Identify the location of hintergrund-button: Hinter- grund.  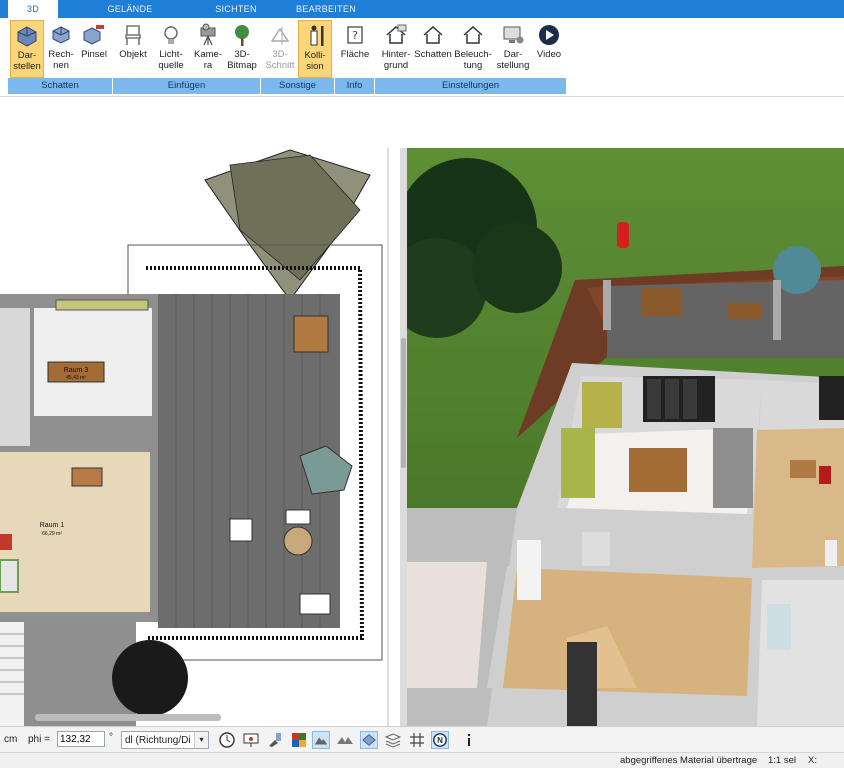
(396, 49).